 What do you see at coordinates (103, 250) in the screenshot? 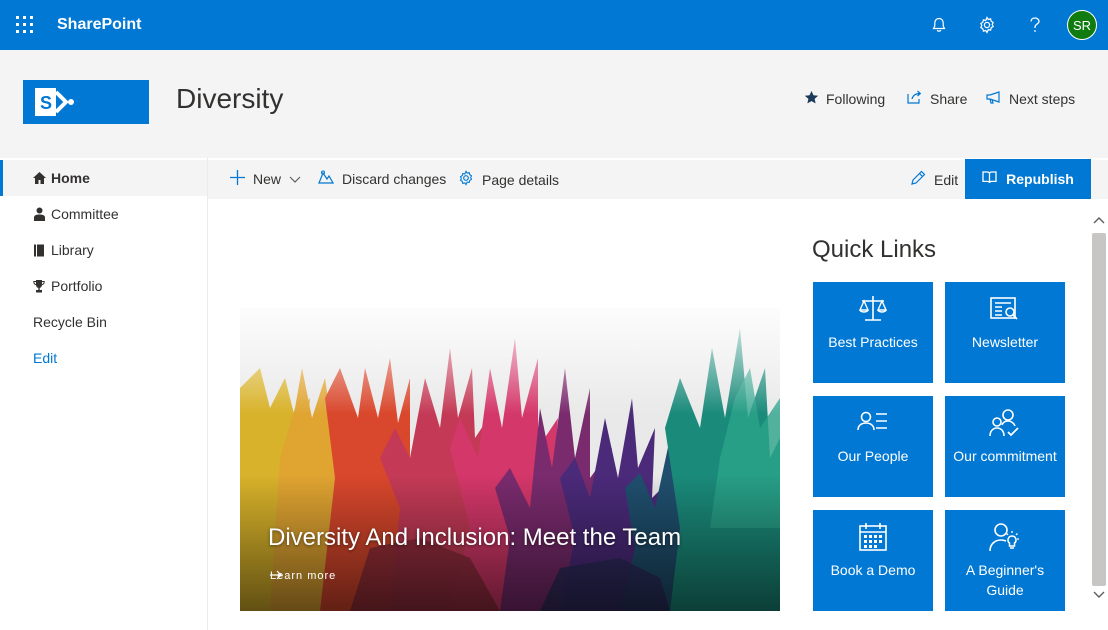
I see `nav-item-library: Library` at bounding box center [103, 250].